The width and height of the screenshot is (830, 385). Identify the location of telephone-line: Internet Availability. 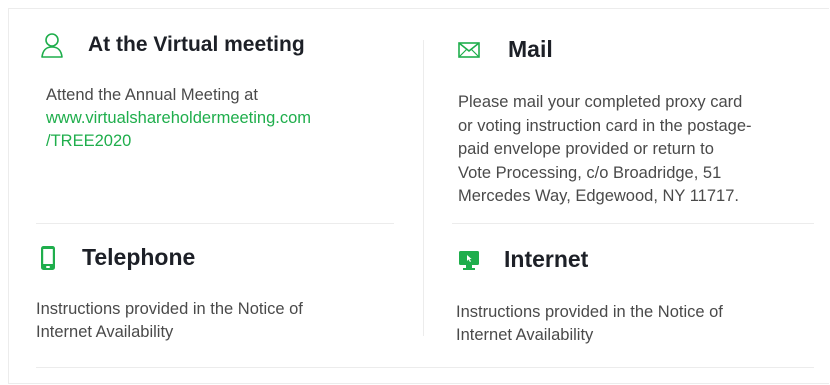
(105, 332).